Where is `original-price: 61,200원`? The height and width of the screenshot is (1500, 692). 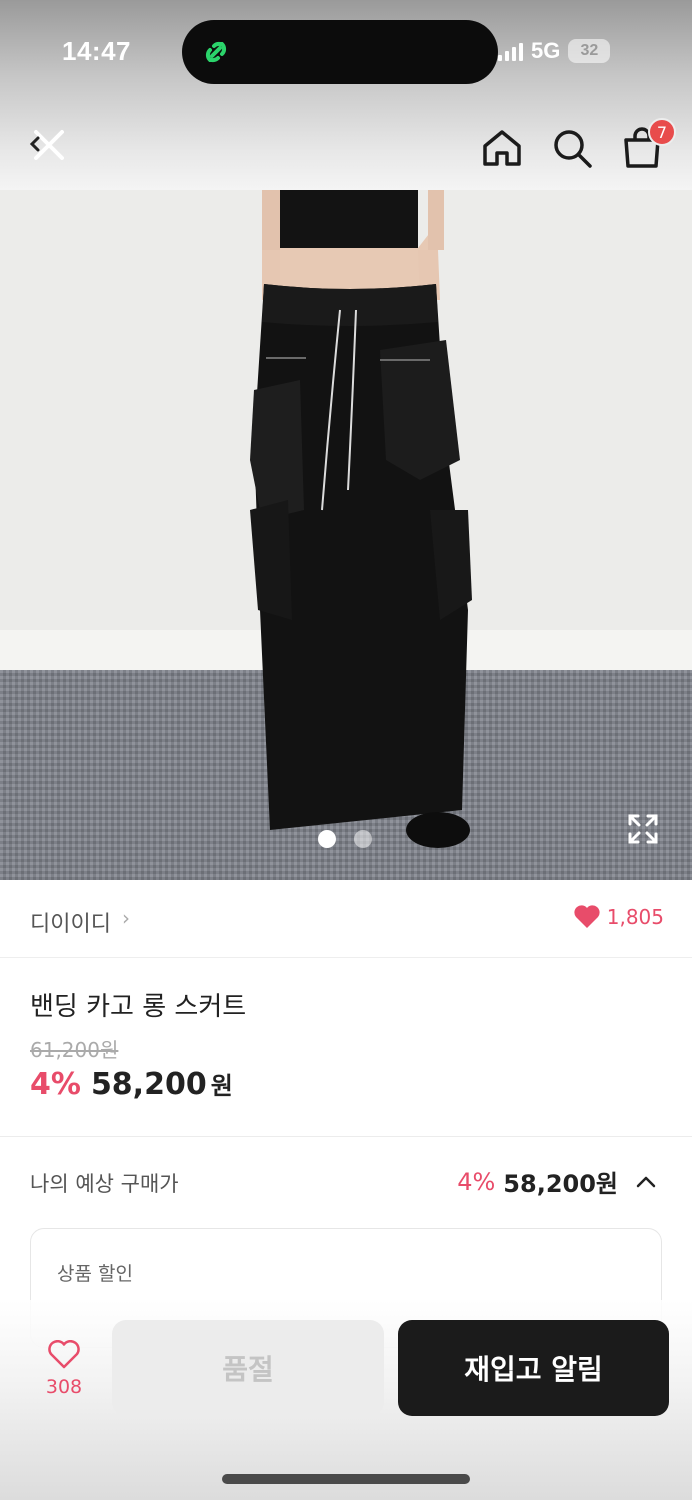
original-price: 61,200원 is located at coordinates (74, 1050).